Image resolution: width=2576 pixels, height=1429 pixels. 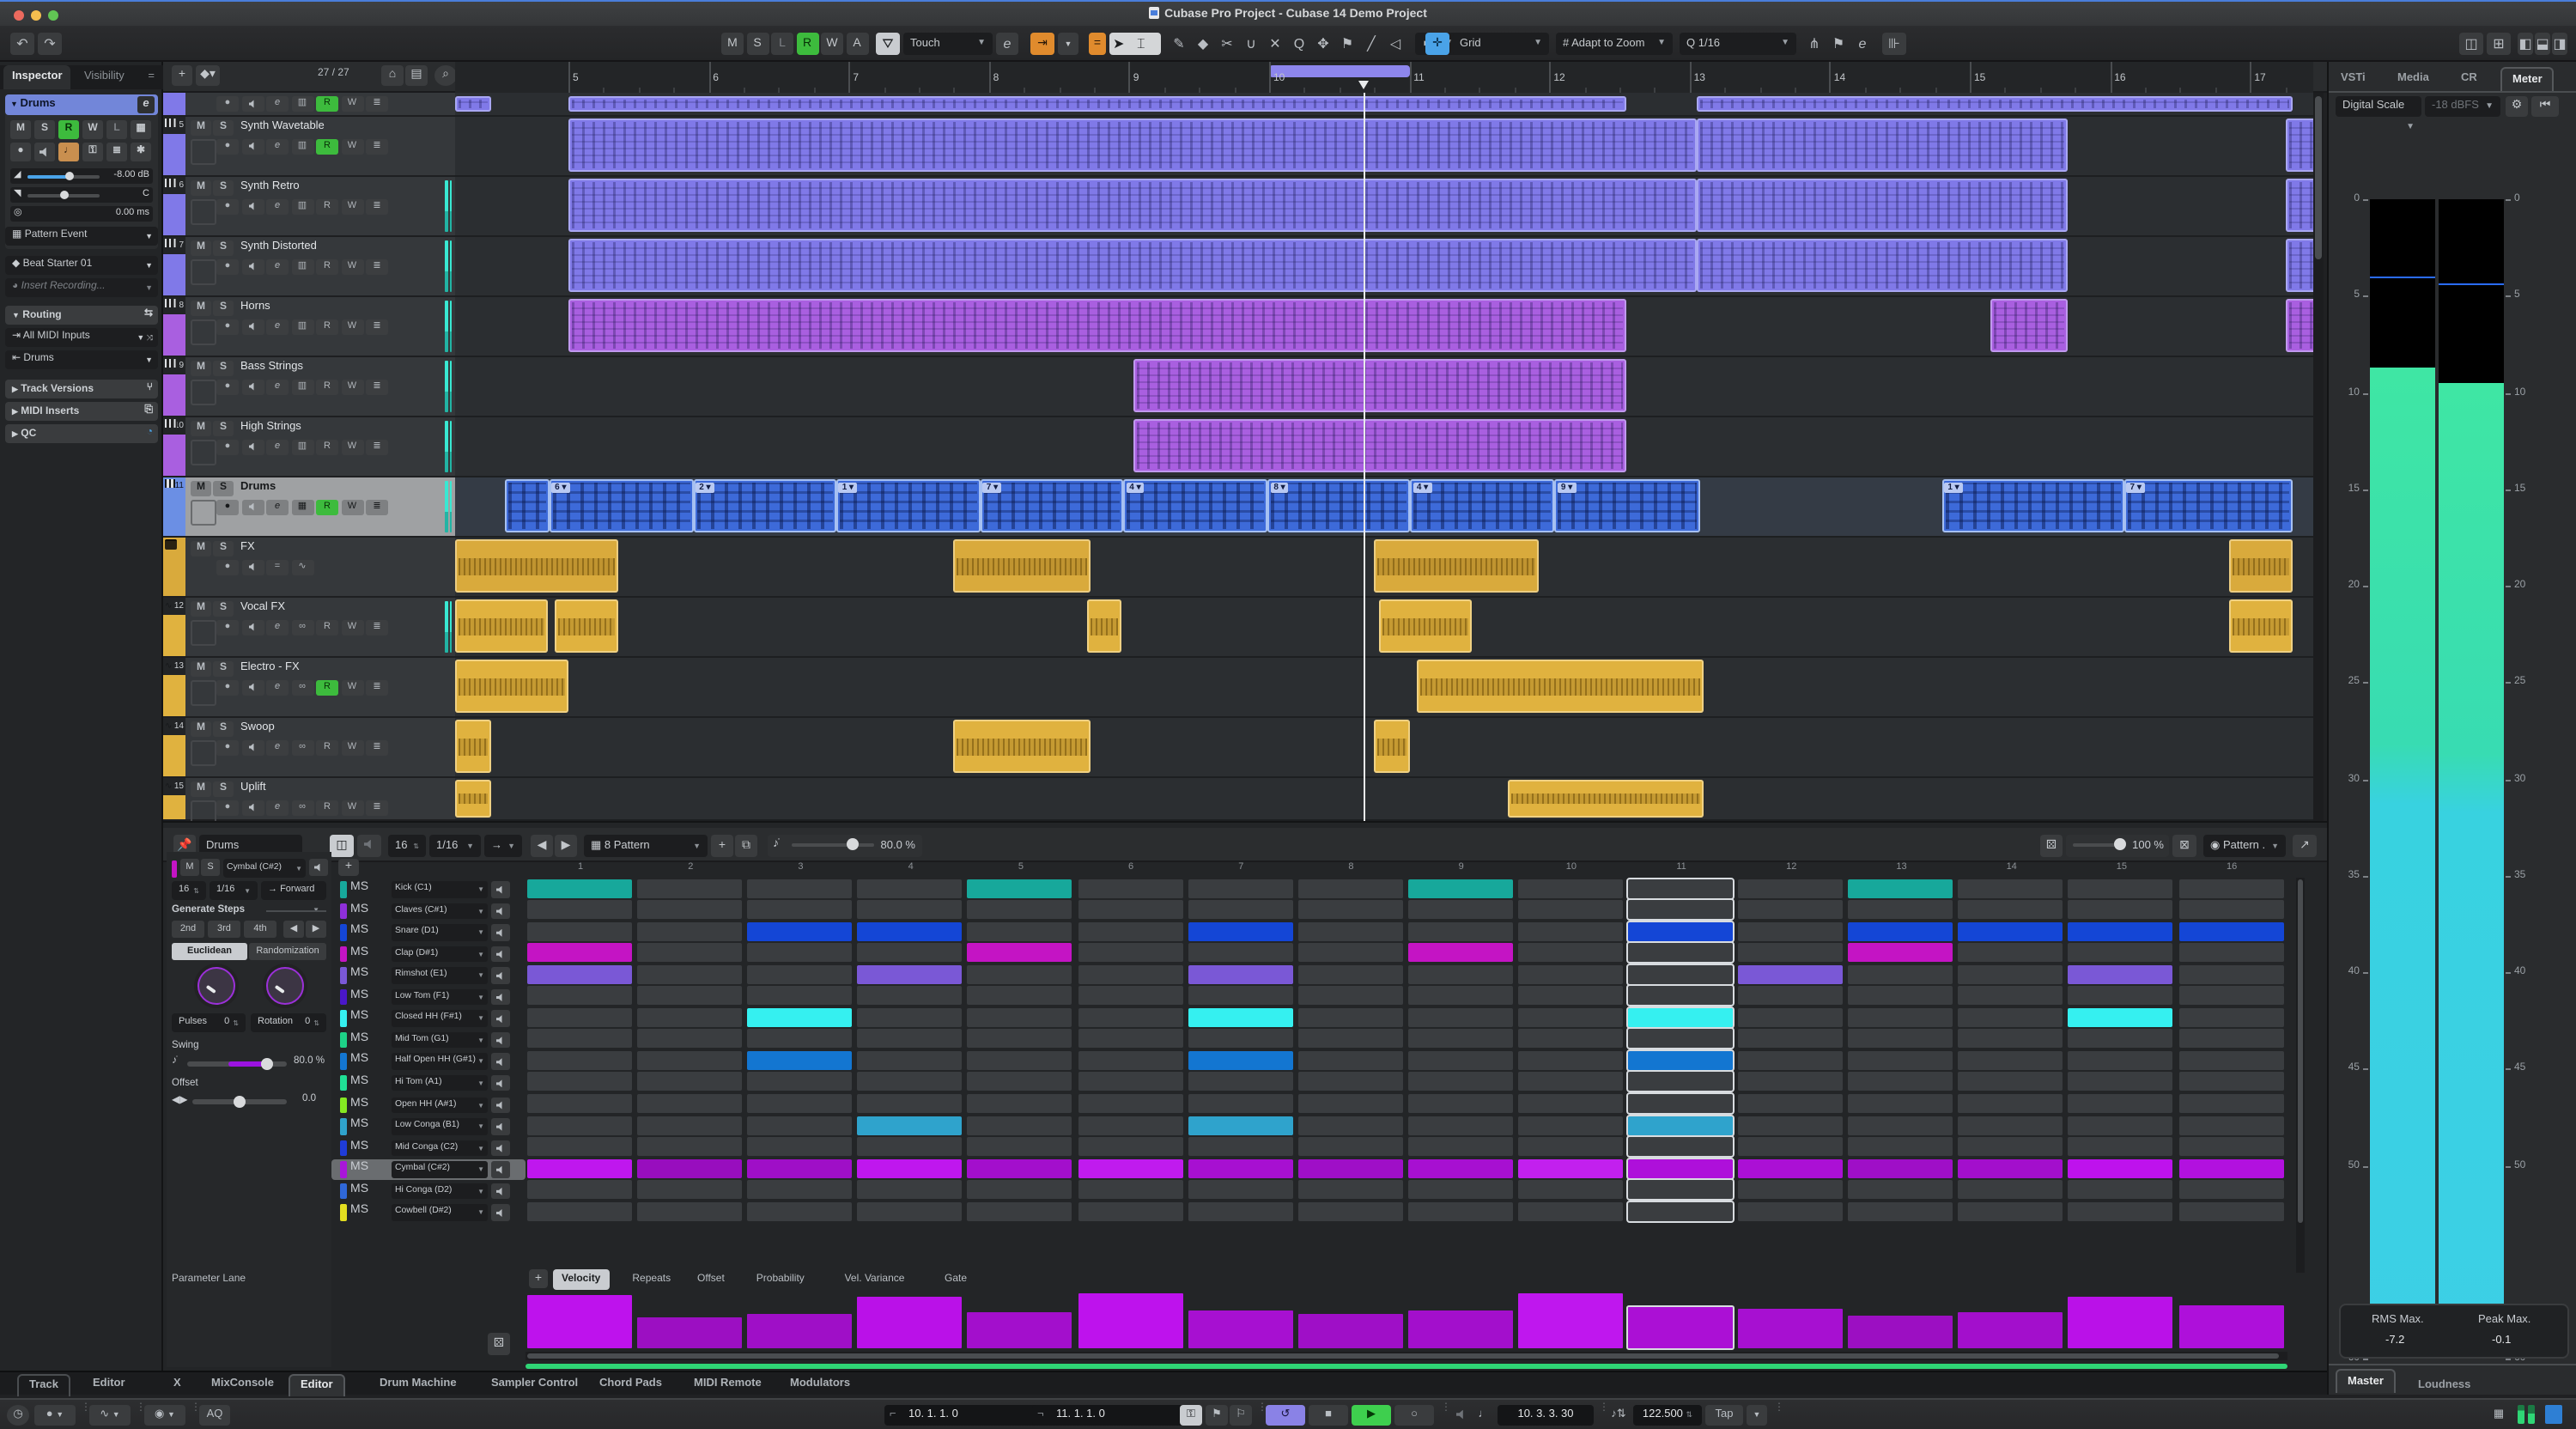 I want to click on section-qc: ▶ QC ◔, so click(x=82, y=434).